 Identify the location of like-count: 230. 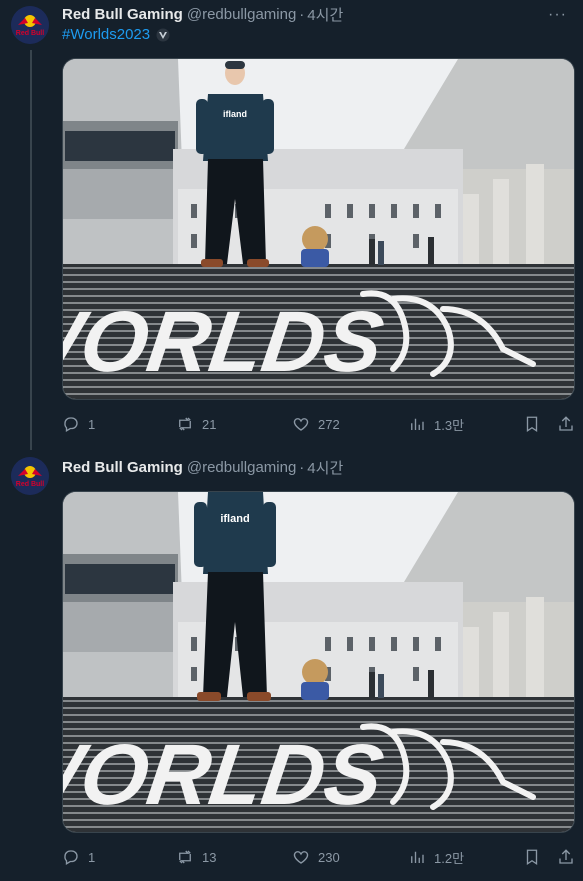
(329, 857).